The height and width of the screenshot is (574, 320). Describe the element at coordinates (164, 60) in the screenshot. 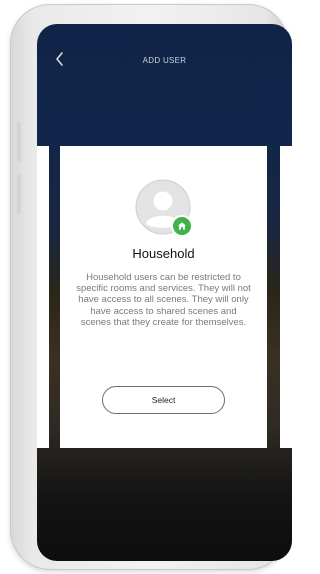

I see `page-title: ADD USER` at that location.